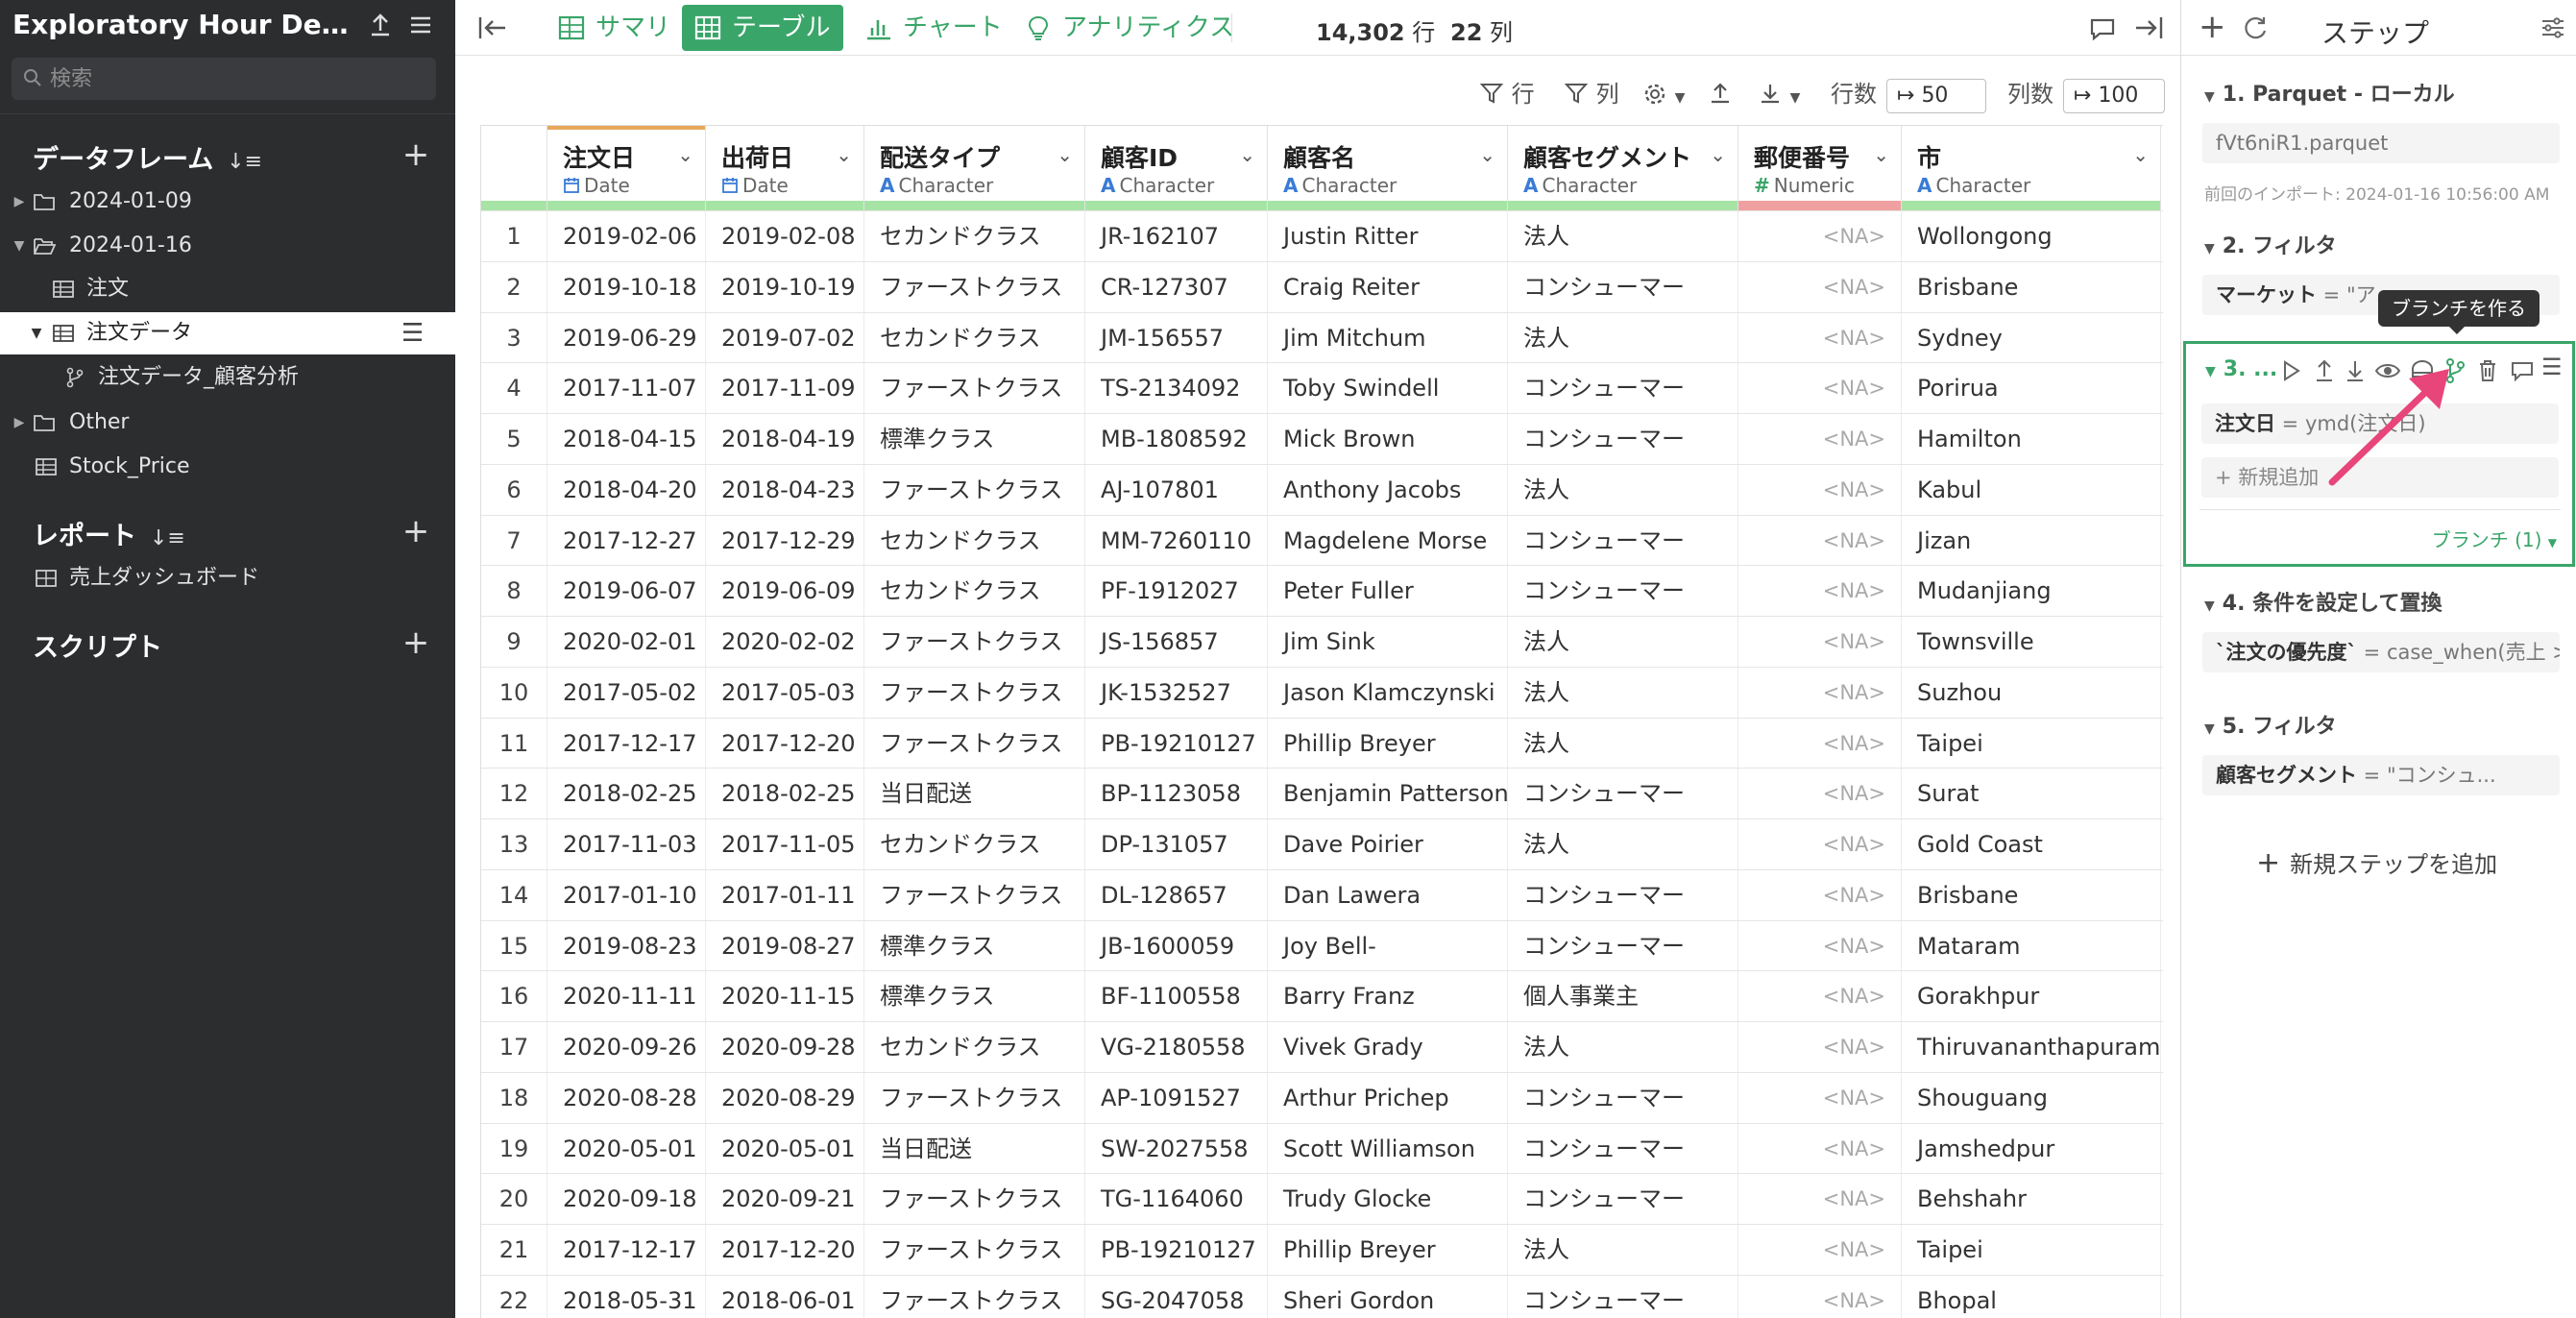 This screenshot has width=2576, height=1318. Describe the element at coordinates (1388, 1047) in the screenshot. I see `table-cell: Vivek Grady` at that location.